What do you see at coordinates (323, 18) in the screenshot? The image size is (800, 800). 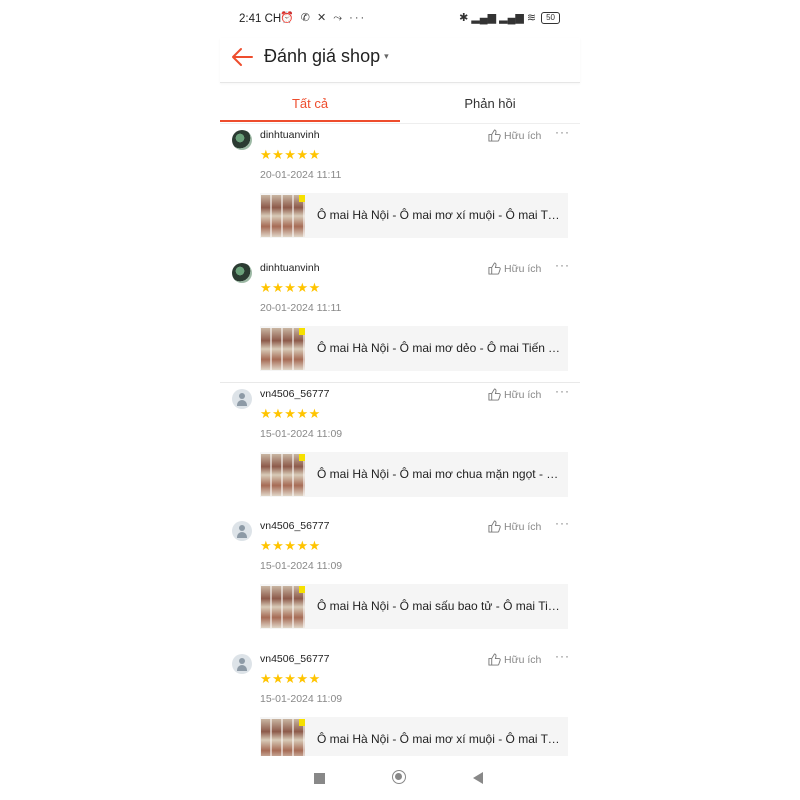 I see `notification-icons: ⏰ ✆ ✕ ⤳ ···` at bounding box center [323, 18].